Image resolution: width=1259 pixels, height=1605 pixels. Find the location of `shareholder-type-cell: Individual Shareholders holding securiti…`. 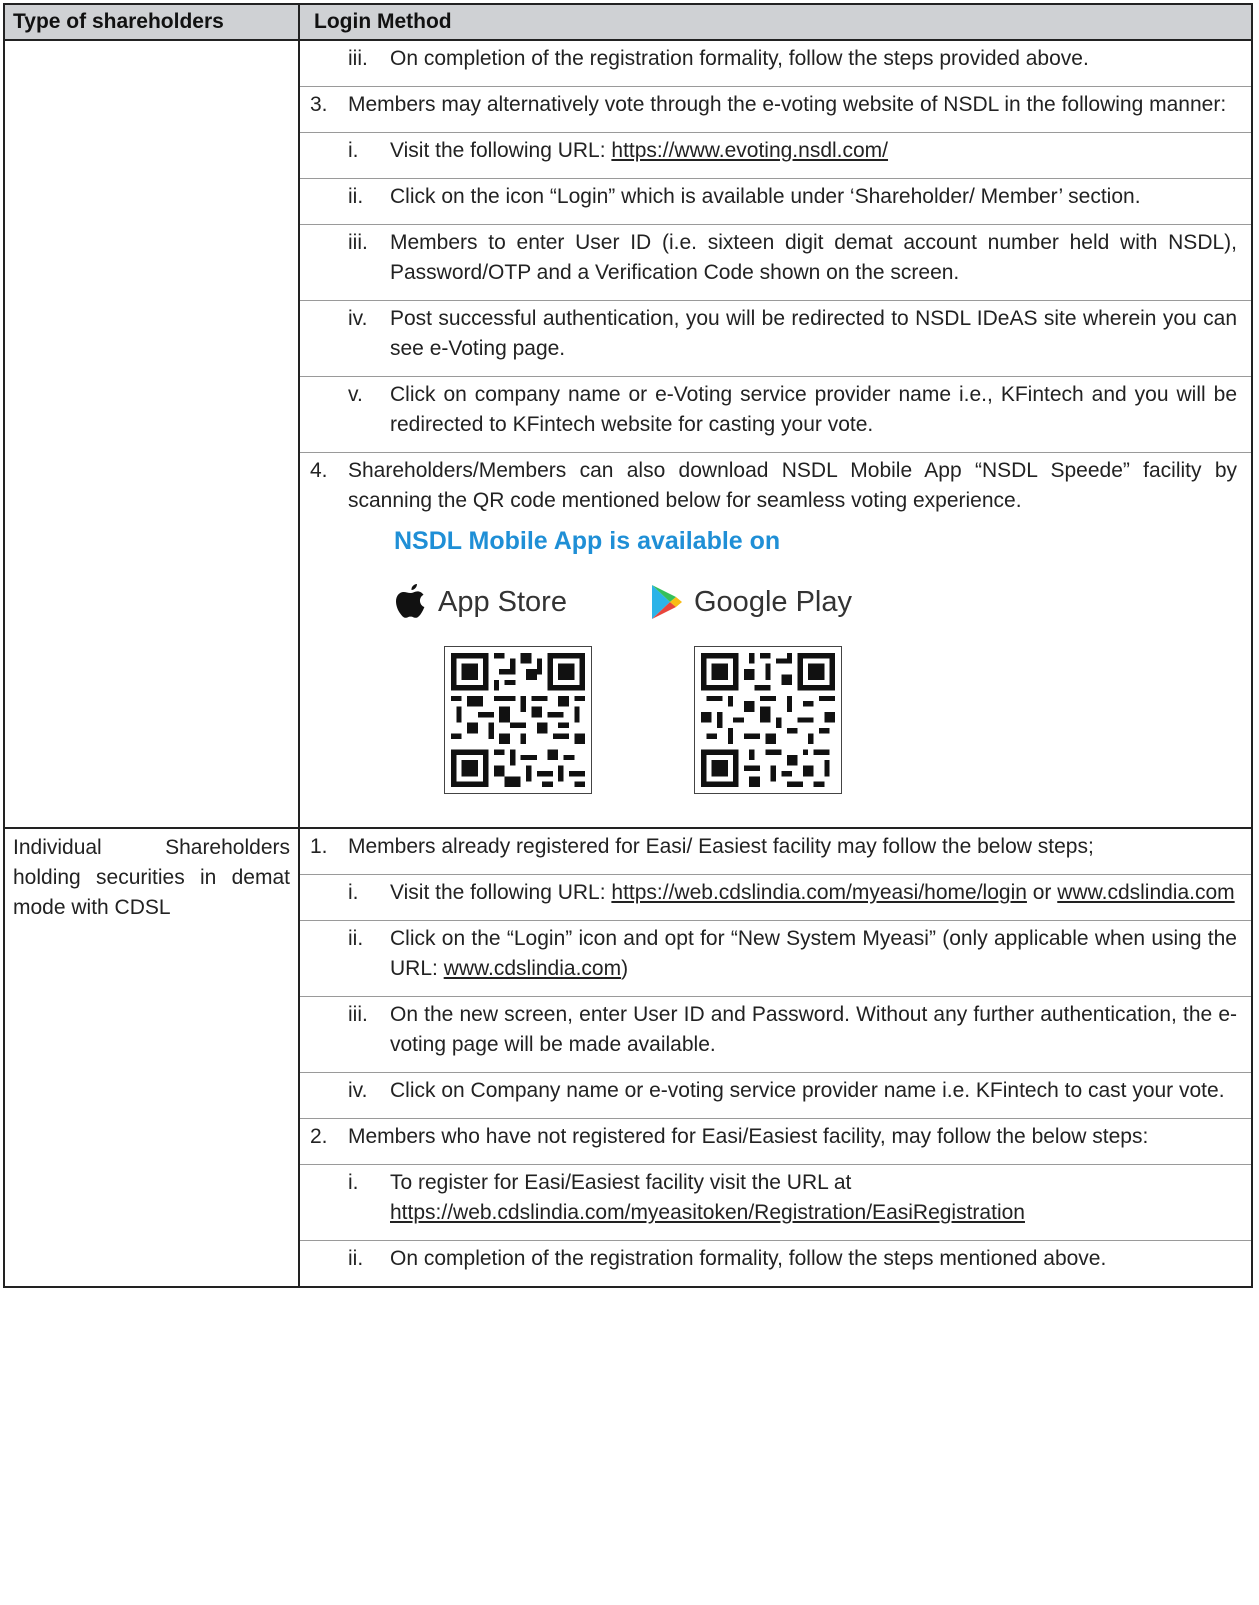

shareholder-type-cell: Individual Shareholders holding securiti… is located at coordinates (152, 1057).